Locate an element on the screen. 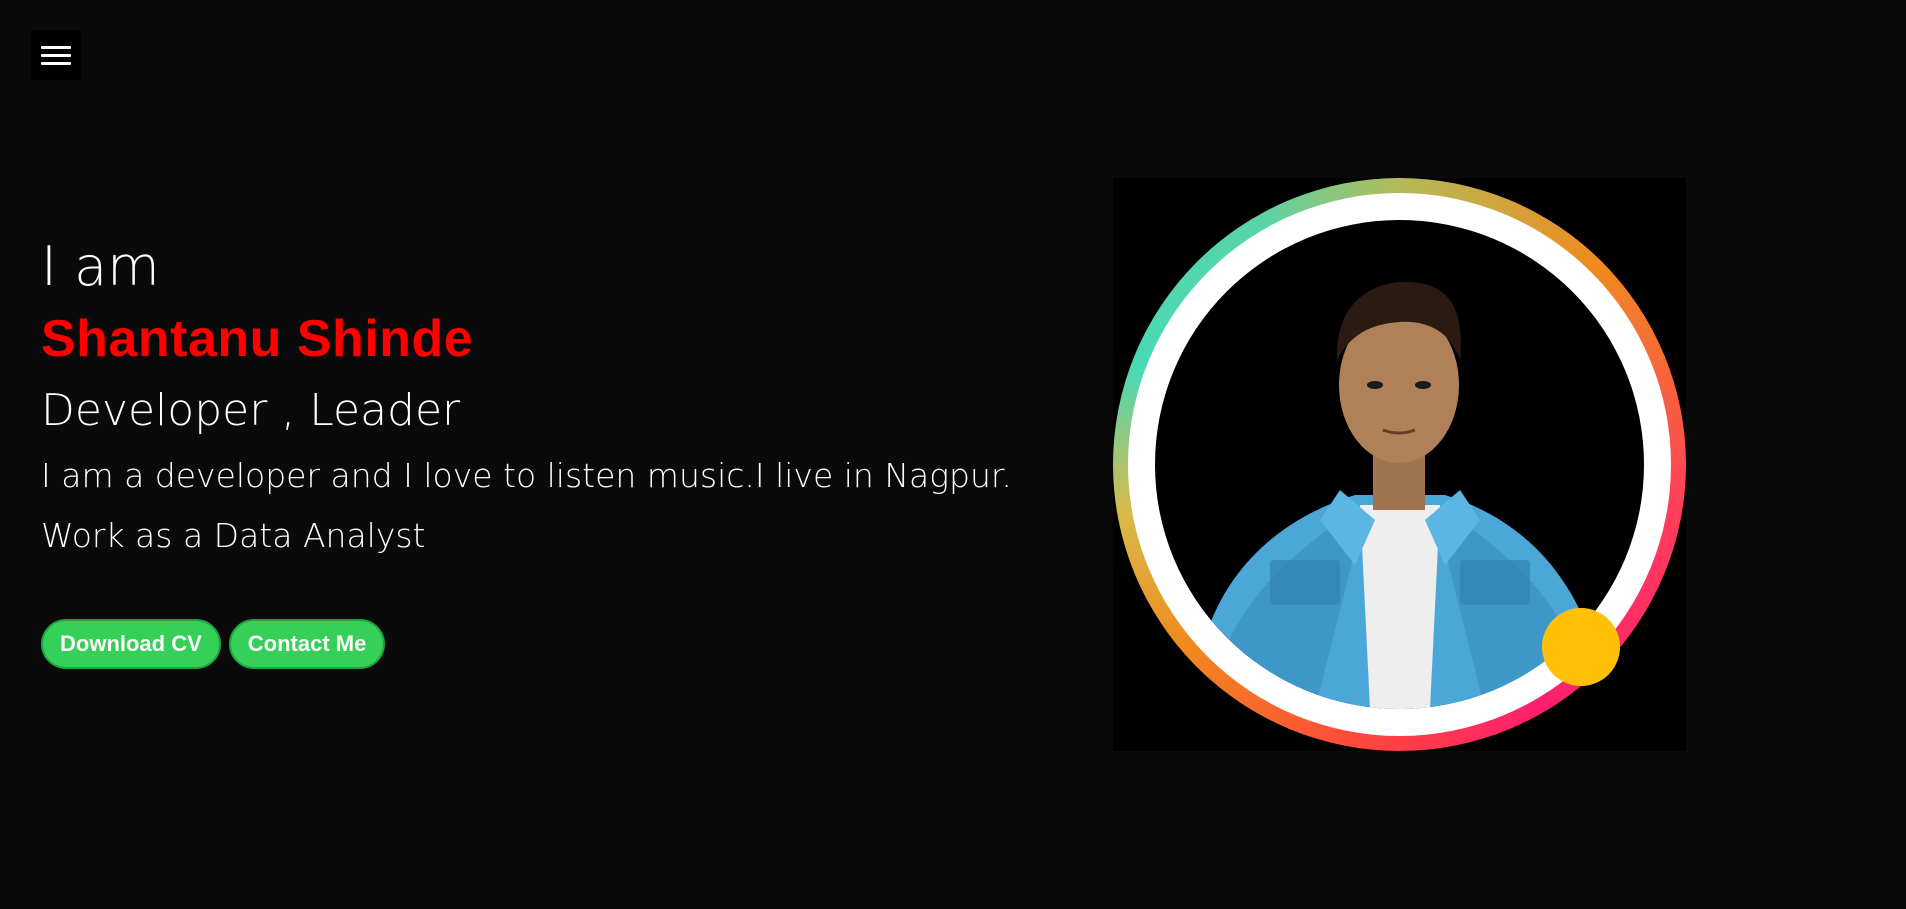  cta-buttons: Download CV Contact Me is located at coordinates (213, 644).